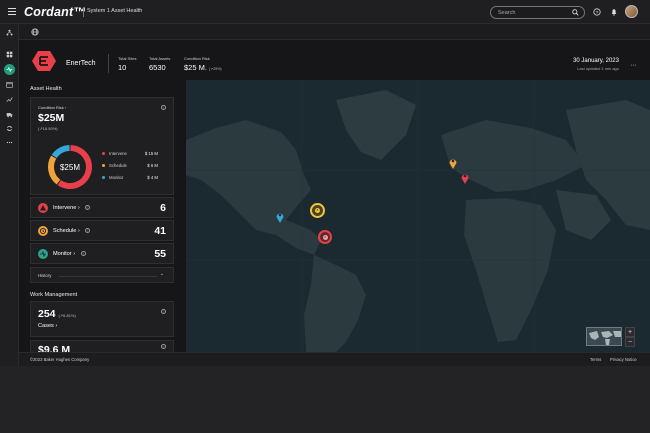 This screenshot has height=433, width=650. I want to click on legend-intervene: Intervene $ 15 M, so click(130, 153).